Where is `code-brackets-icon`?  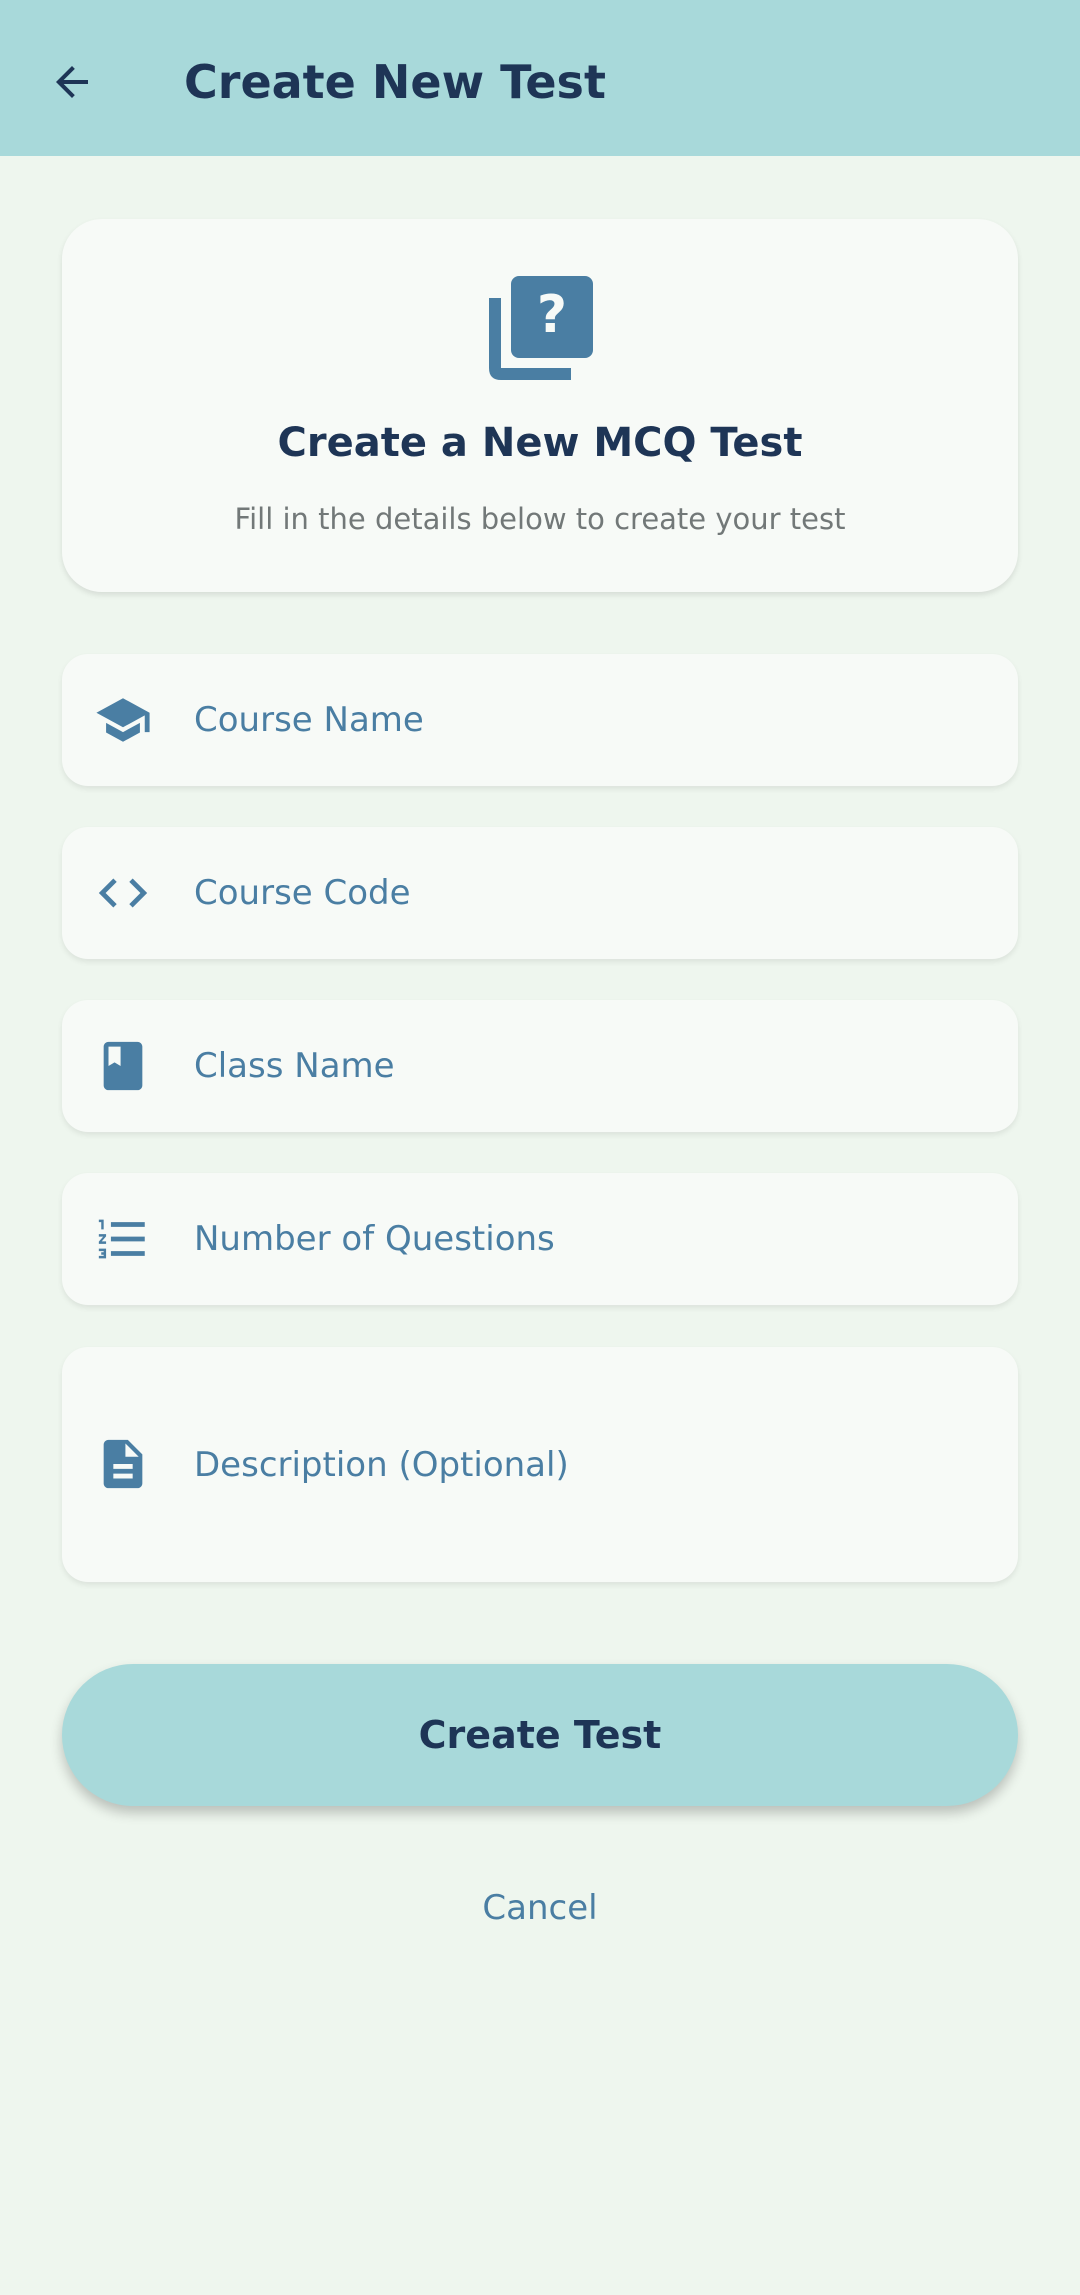 code-brackets-icon is located at coordinates (123, 893).